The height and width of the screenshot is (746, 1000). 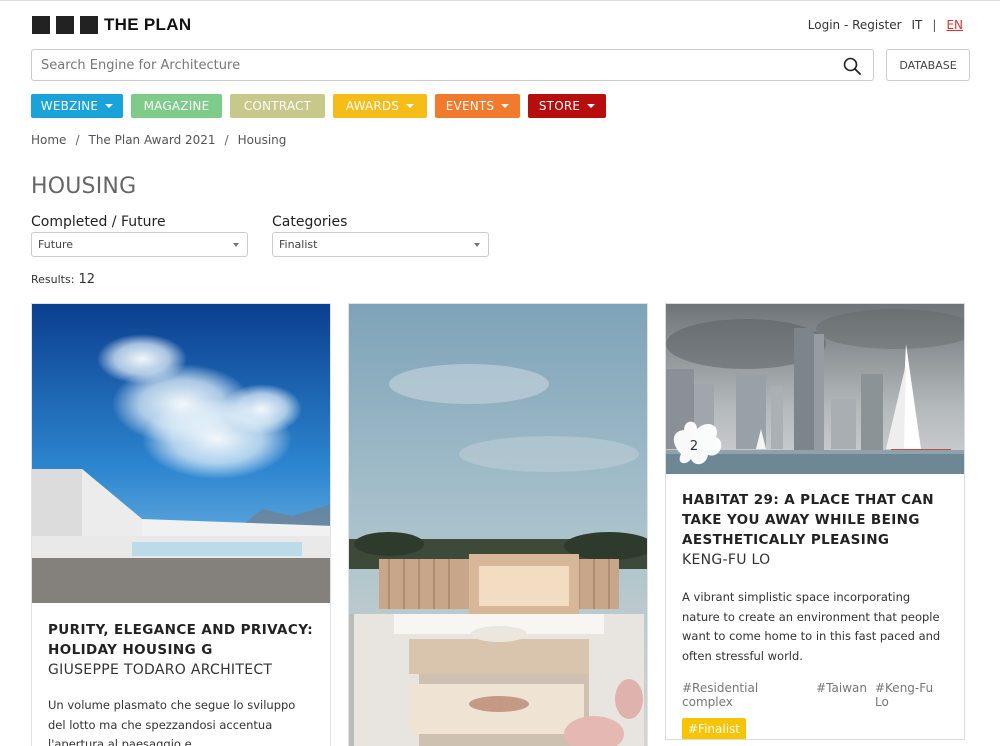 I want to click on logo-text: THE PLAN, so click(x=148, y=24).